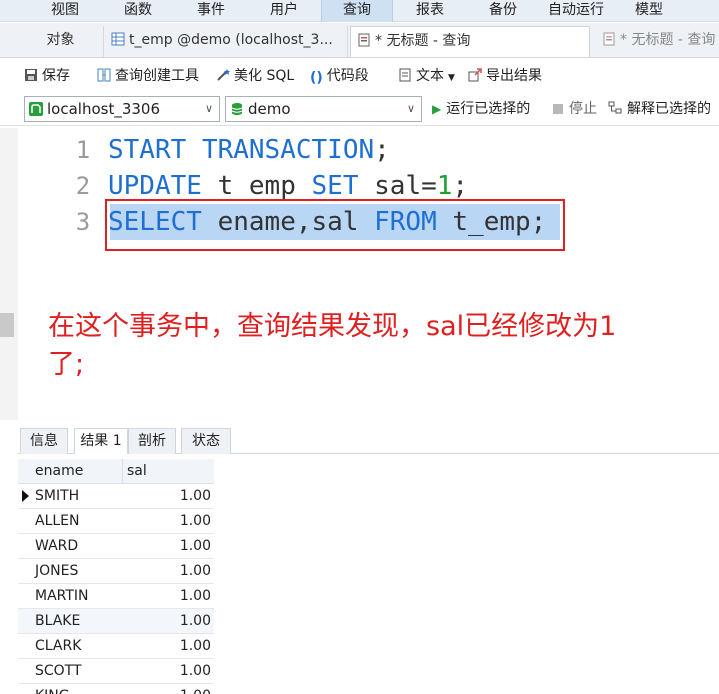 Image resolution: width=719 pixels, height=694 pixels. I want to click on cell-ename: BLAKE, so click(57, 621).